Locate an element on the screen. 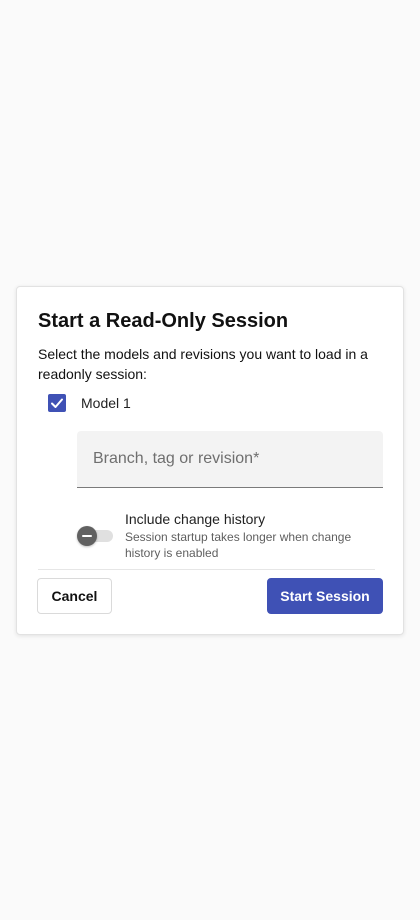 The height and width of the screenshot is (920, 420). change-history-toggle is located at coordinates (95, 536).